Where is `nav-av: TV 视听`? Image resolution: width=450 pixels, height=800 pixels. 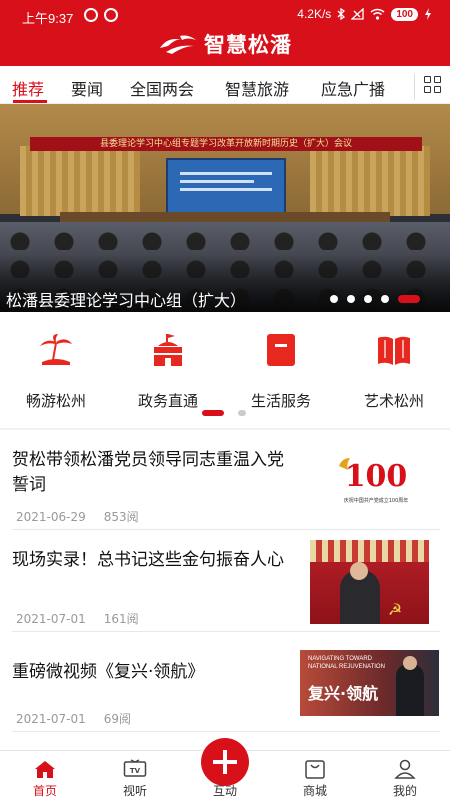 nav-av: TV 视听 is located at coordinates (135, 775).